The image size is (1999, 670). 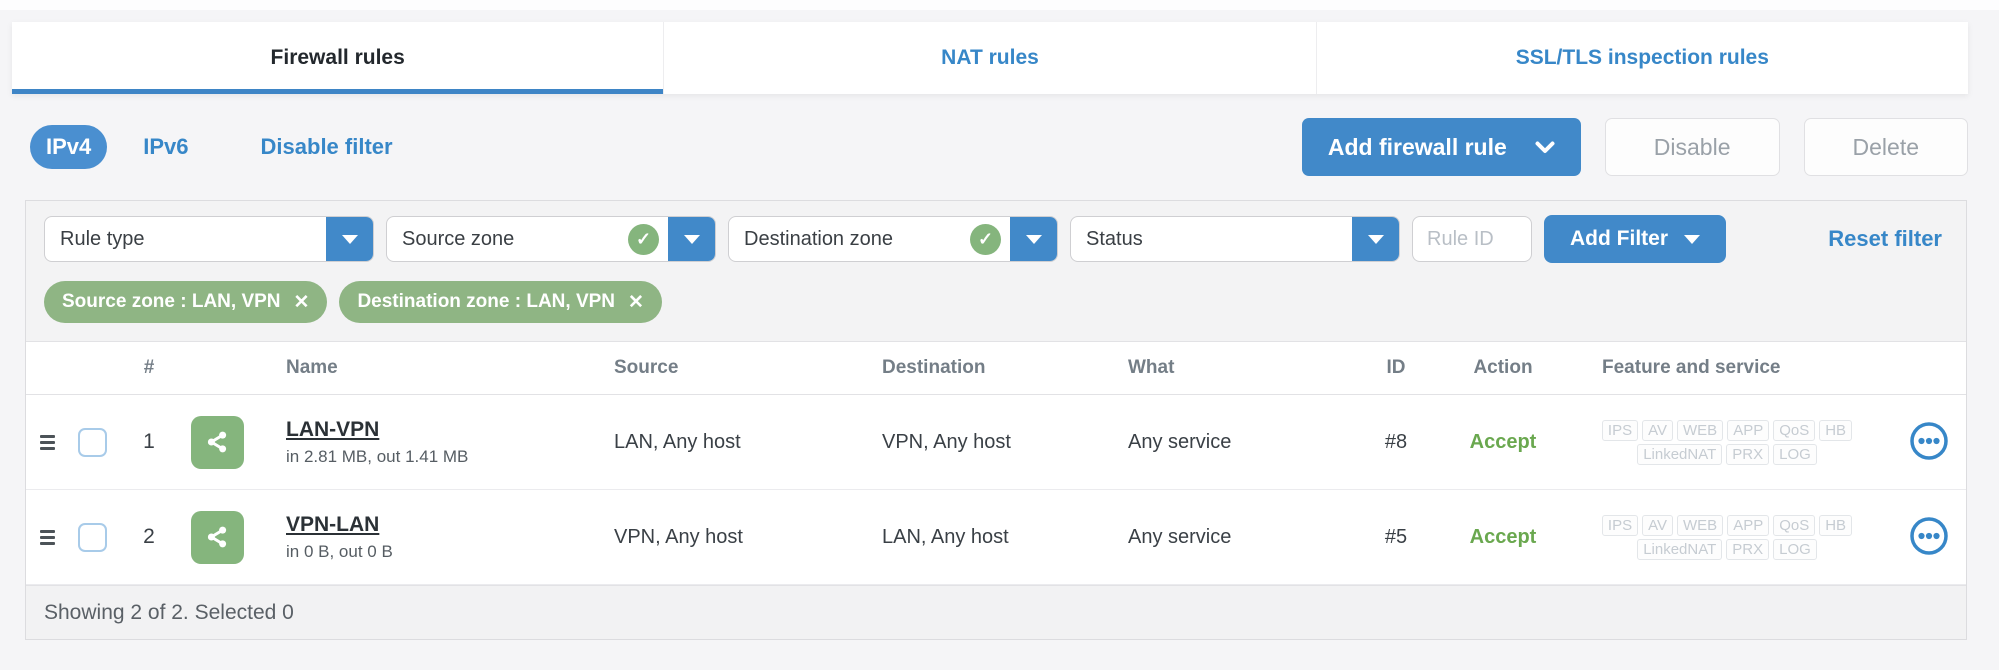 I want to click on header-id: ID, so click(x=1396, y=367).